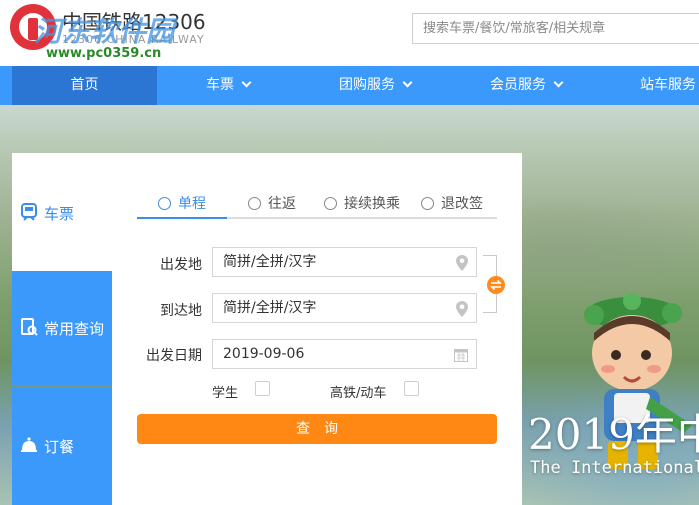 The height and width of the screenshot is (505, 699). What do you see at coordinates (411, 388) in the screenshot?
I see `highspeed-checkbox` at bounding box center [411, 388].